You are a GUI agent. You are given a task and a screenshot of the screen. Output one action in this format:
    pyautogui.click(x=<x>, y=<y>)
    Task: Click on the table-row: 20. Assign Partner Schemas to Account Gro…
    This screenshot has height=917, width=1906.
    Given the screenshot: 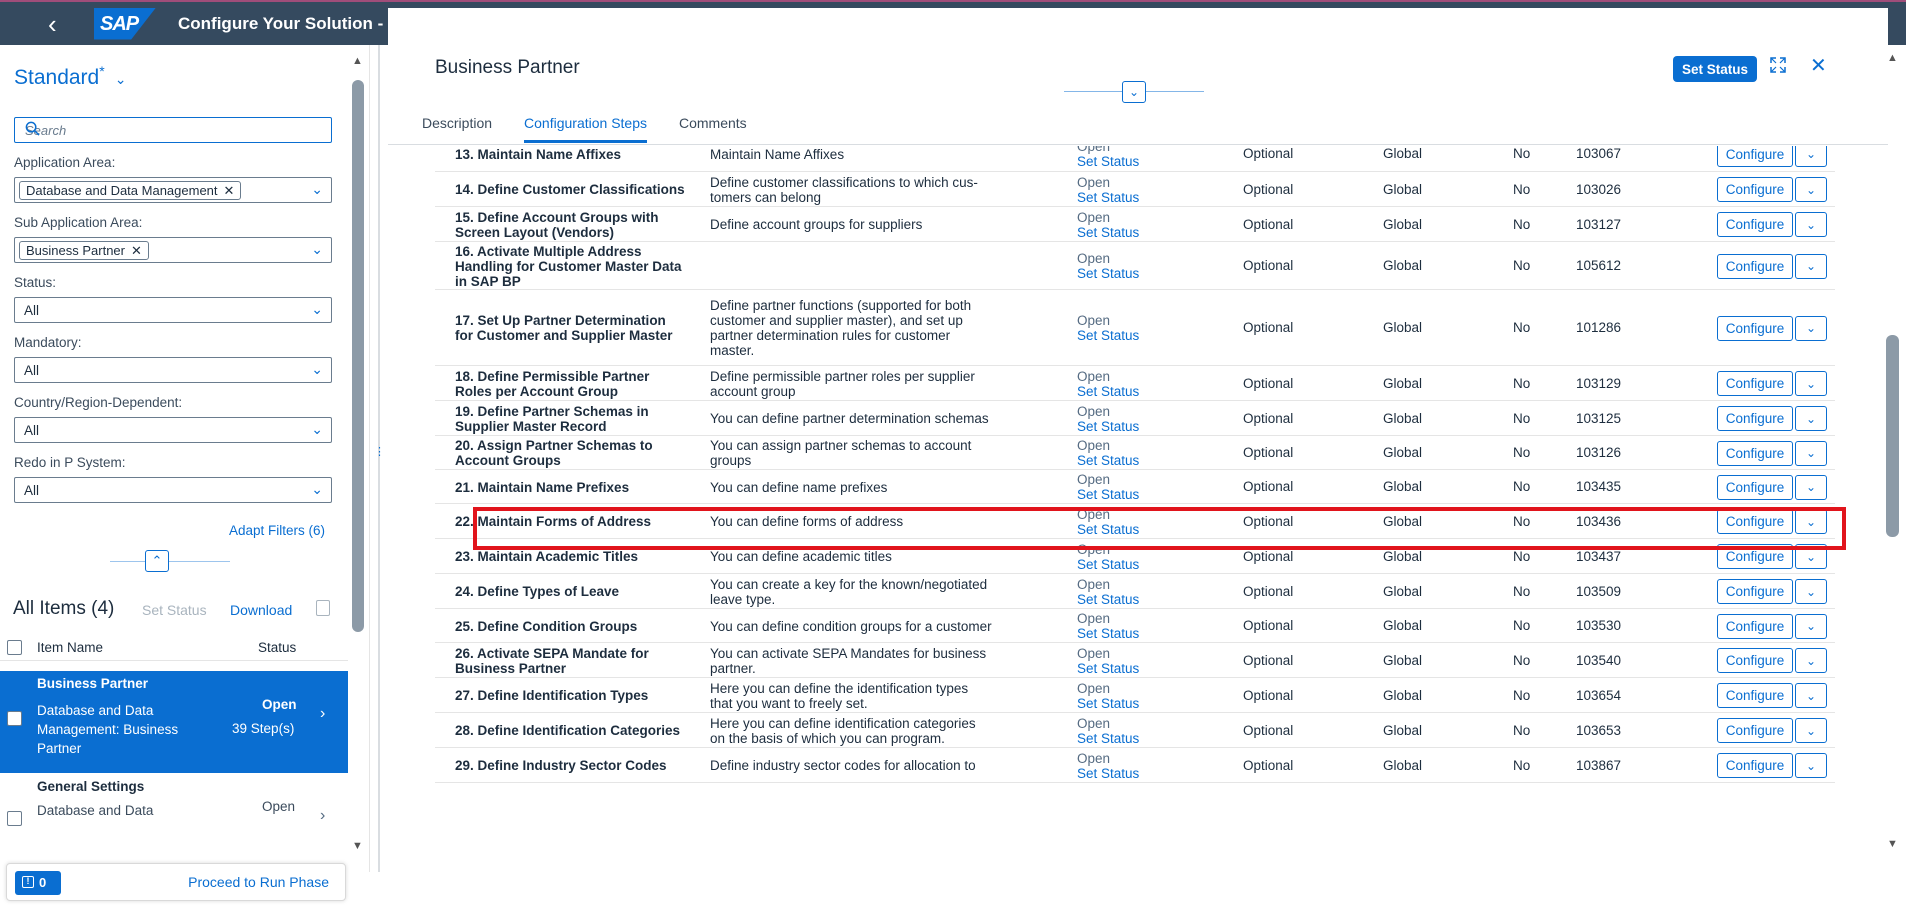 What is the action you would take?
    pyautogui.click(x=1135, y=453)
    